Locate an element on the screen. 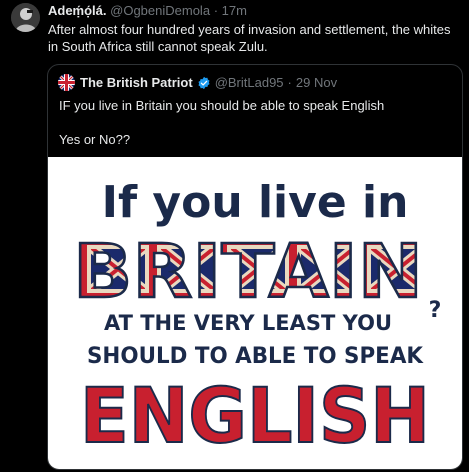  poster-line5: ENGLISH is located at coordinates (255, 415).